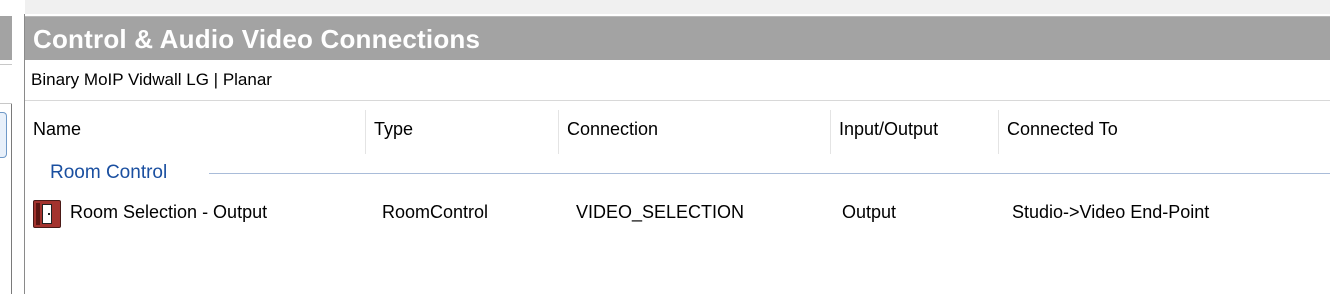 Image resolution: width=1330 pixels, height=294 pixels. What do you see at coordinates (12, 7) in the screenshot?
I see `left-pane-top` at bounding box center [12, 7].